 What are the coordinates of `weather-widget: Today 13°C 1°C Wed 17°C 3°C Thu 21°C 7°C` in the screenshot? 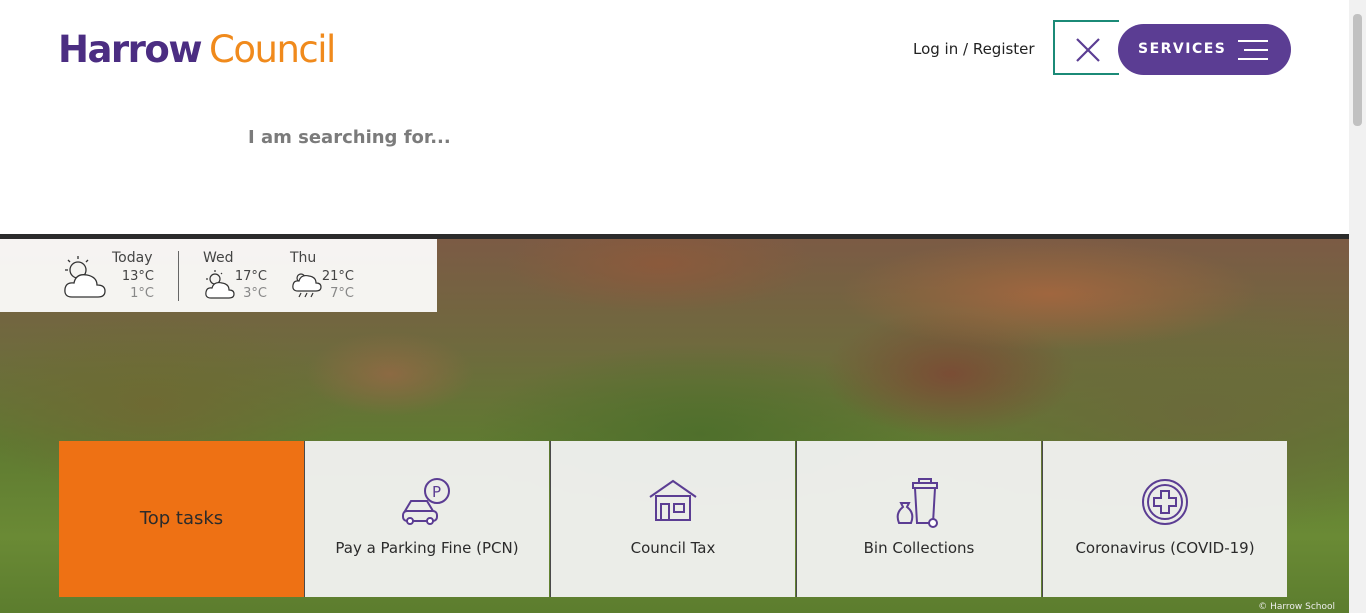 It's located at (218, 275).